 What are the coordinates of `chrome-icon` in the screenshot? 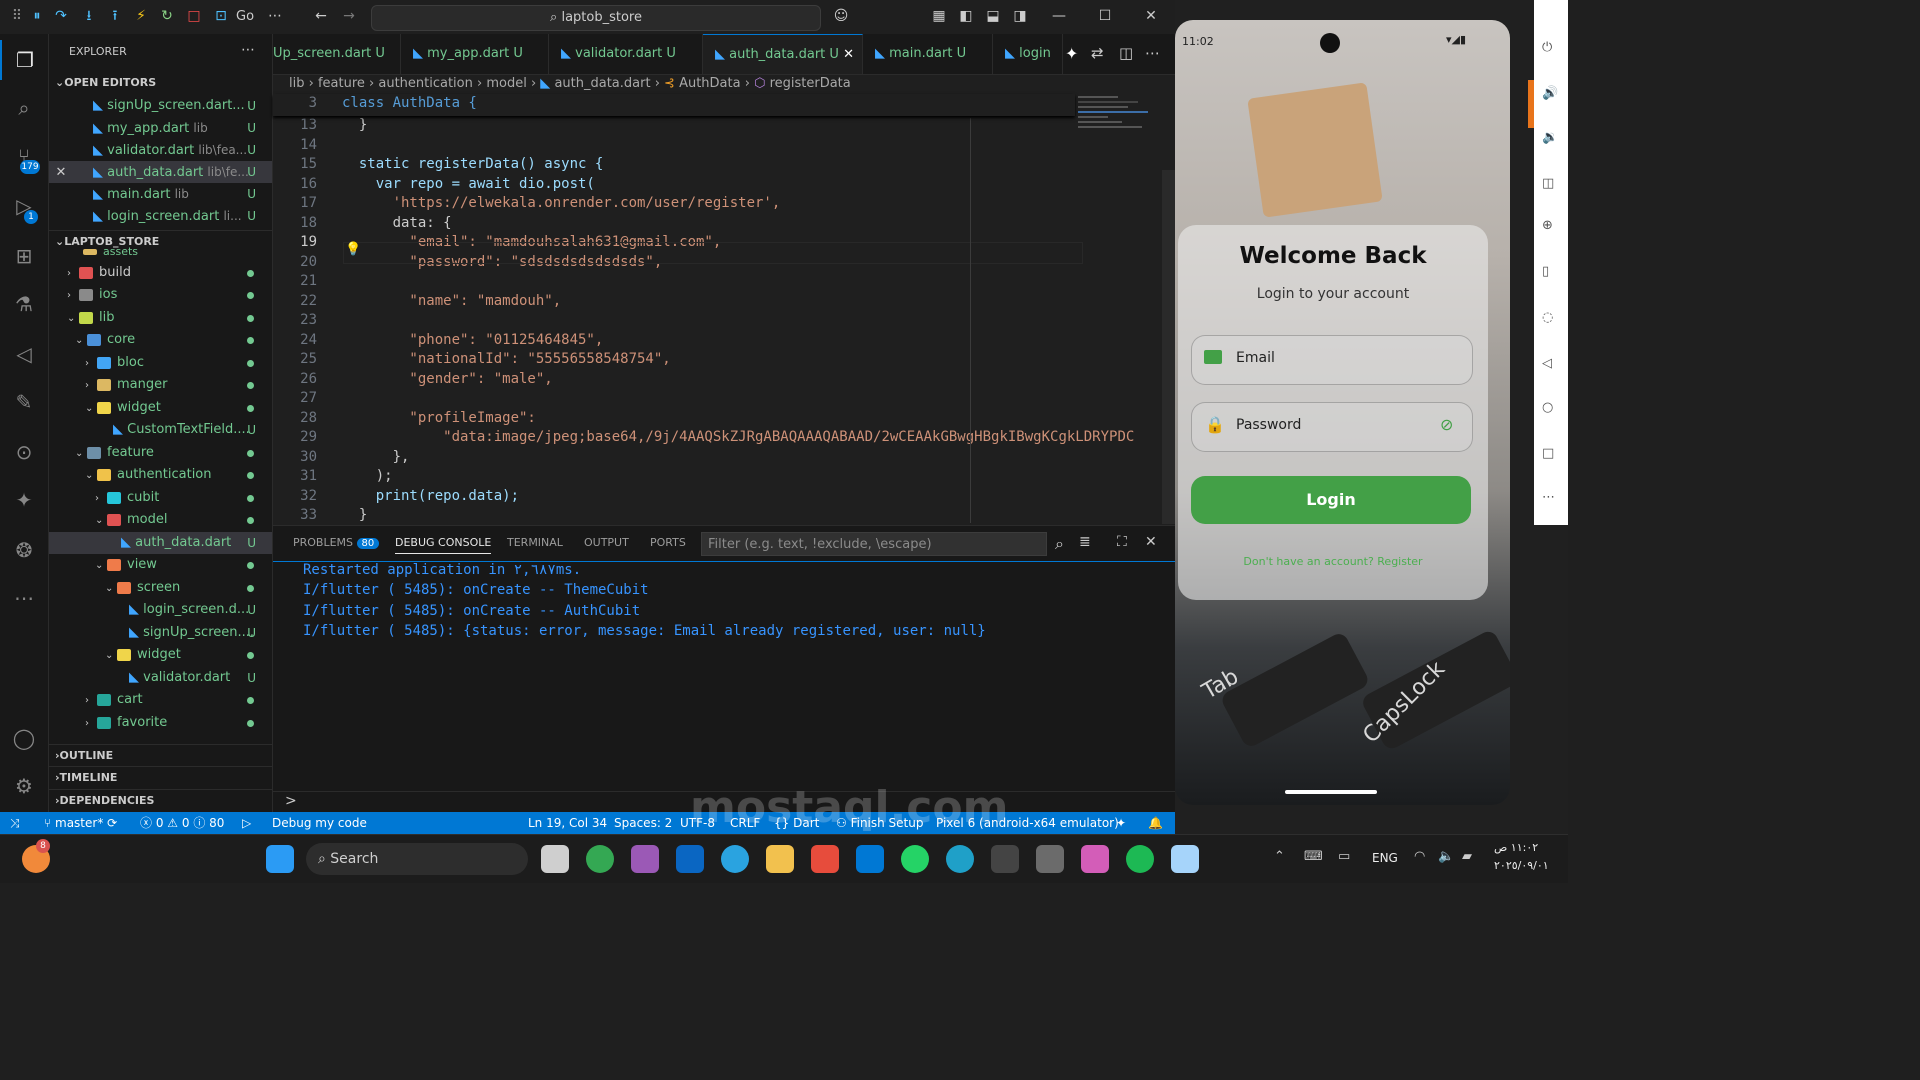 It's located at (600, 859).